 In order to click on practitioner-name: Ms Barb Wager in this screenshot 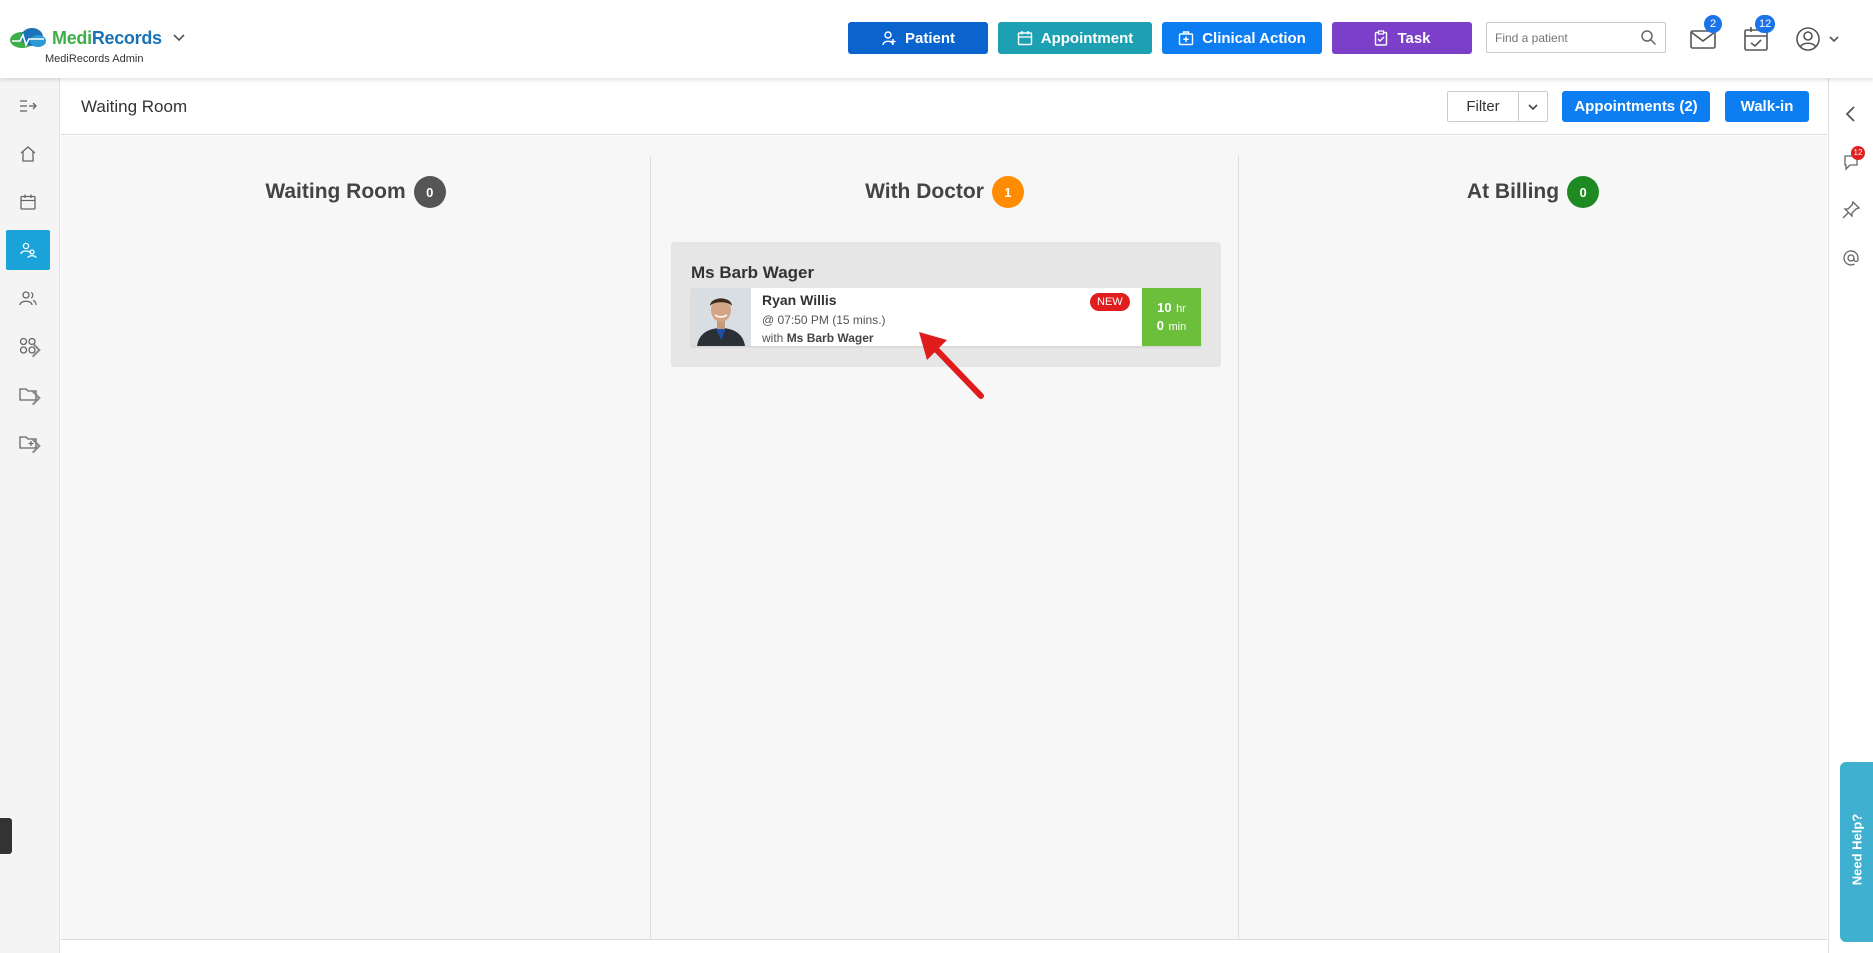, I will do `click(830, 338)`.